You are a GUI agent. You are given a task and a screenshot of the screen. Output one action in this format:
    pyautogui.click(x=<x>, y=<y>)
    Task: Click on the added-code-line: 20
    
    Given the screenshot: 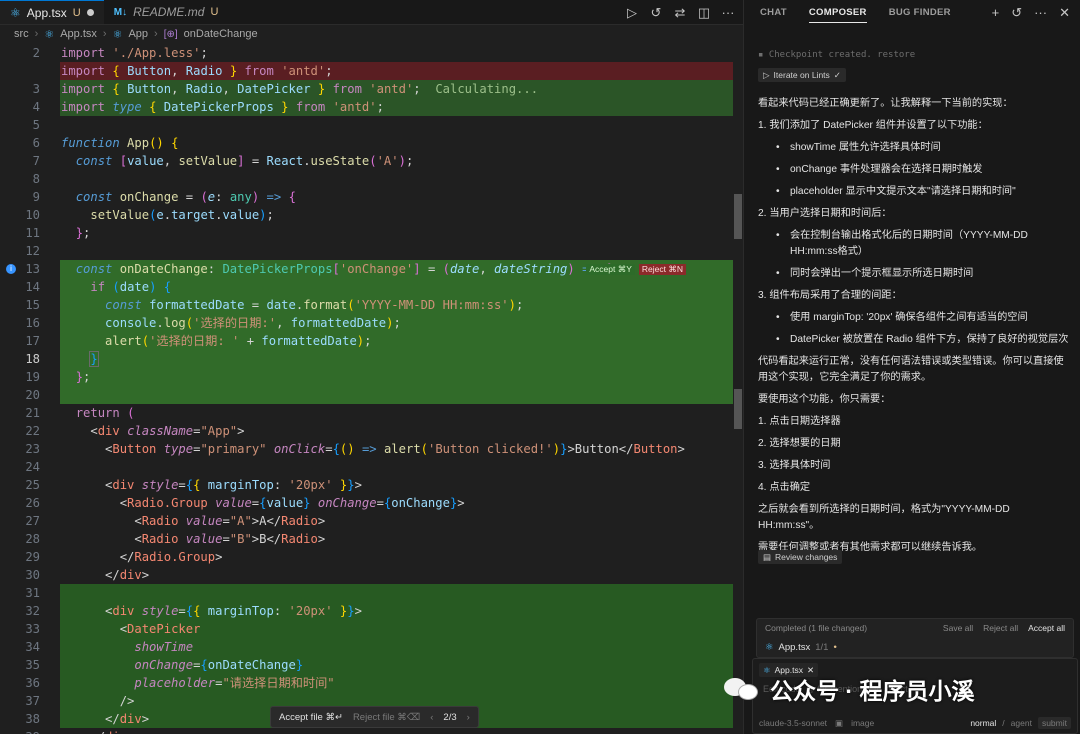 What is the action you would take?
    pyautogui.click(x=366, y=395)
    